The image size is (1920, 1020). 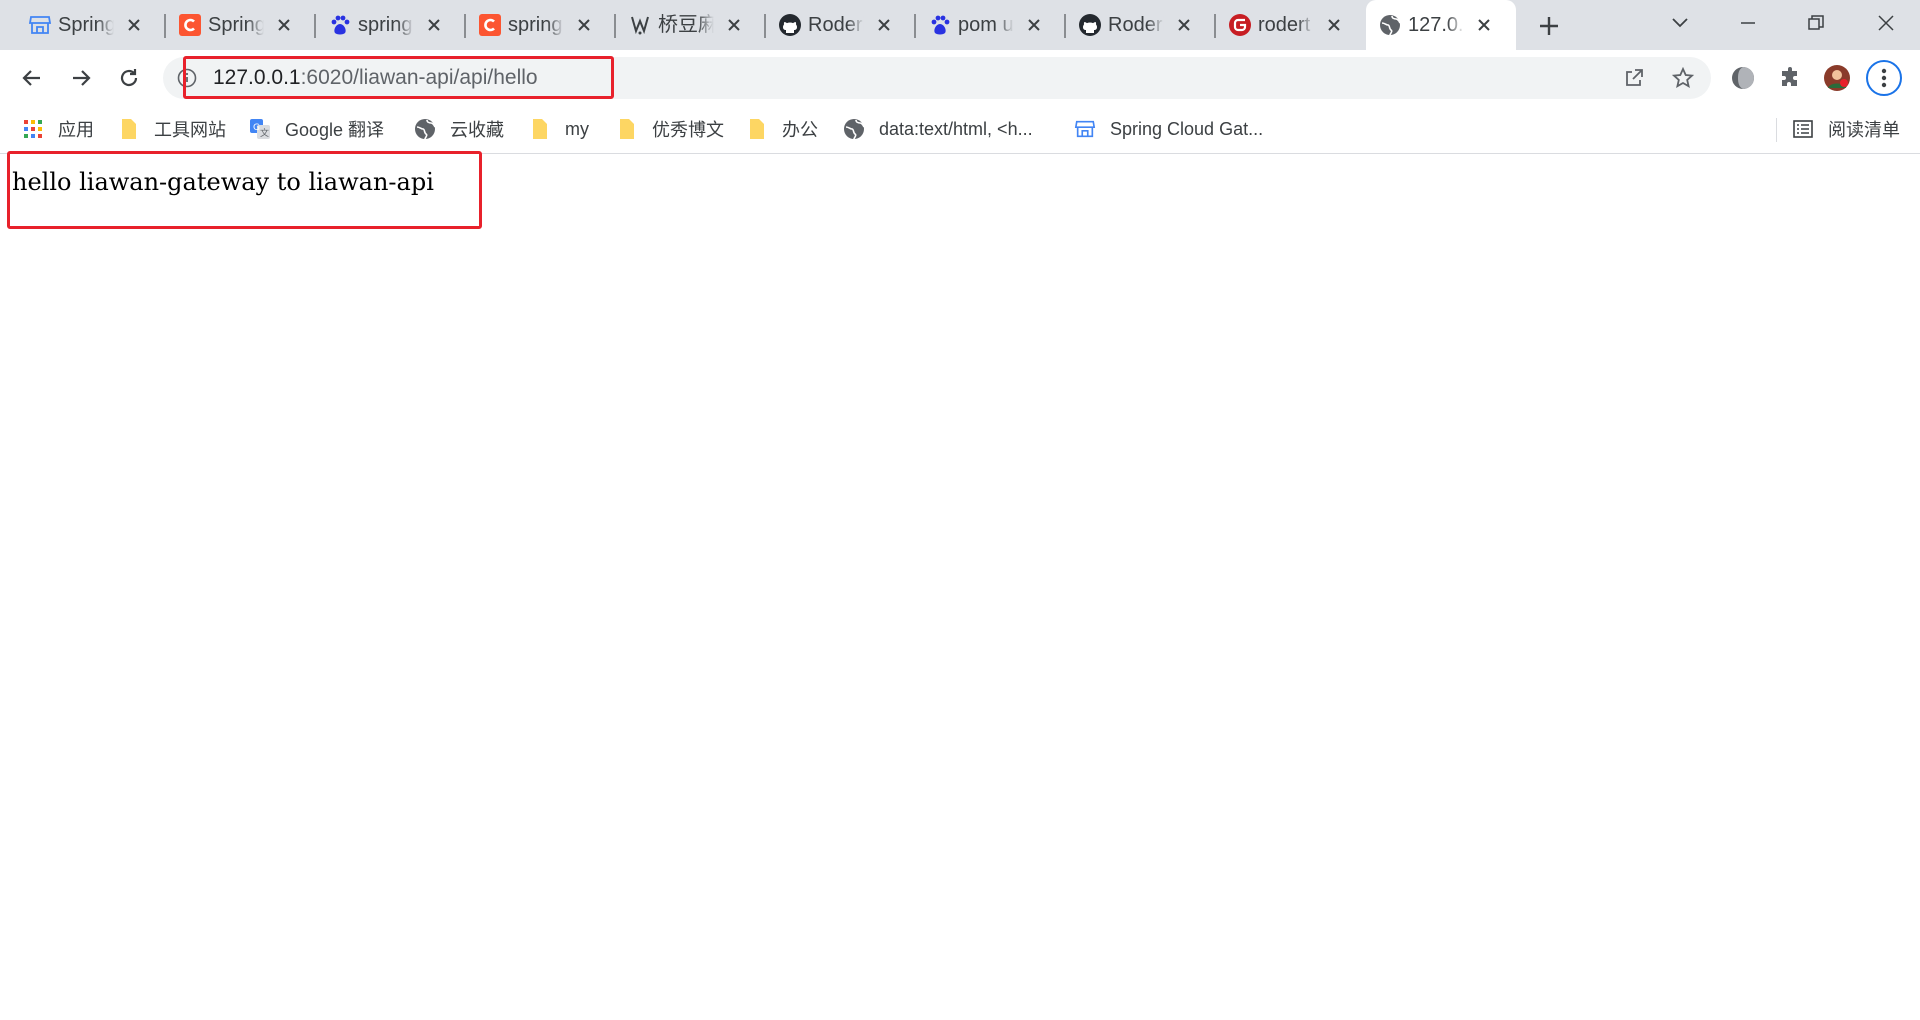 I want to click on bookmark-folder: 办公, so click(x=782, y=129).